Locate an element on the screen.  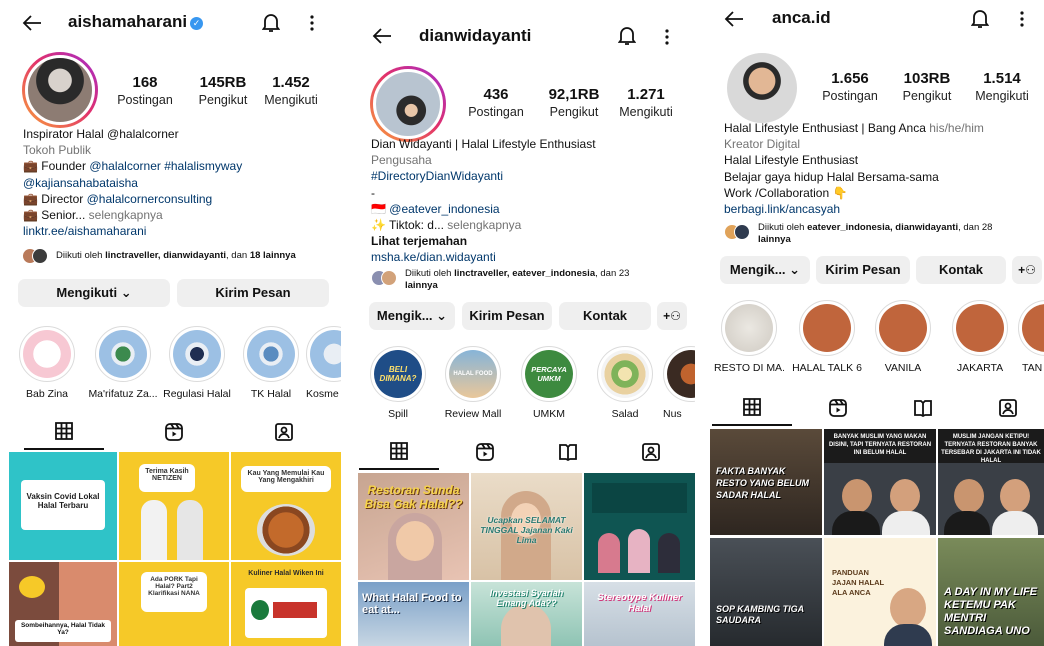
highlight: BELI DIMANA? Spill is located at coordinates (398, 383).